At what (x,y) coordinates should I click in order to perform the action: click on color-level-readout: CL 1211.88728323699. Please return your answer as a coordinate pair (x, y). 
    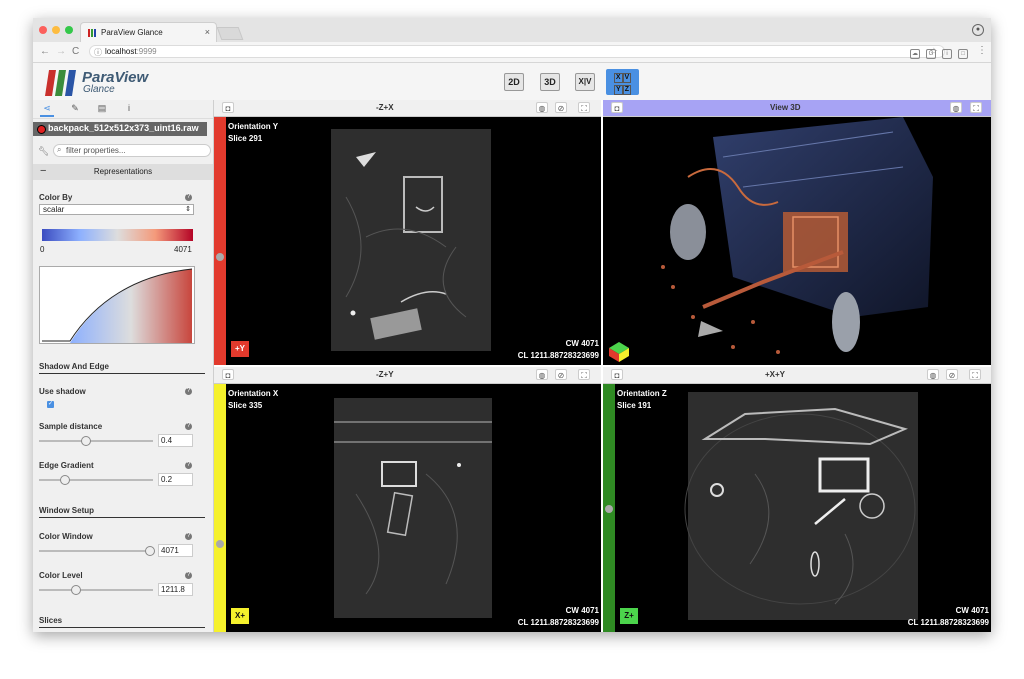
    Looking at the image, I should click on (558, 622).